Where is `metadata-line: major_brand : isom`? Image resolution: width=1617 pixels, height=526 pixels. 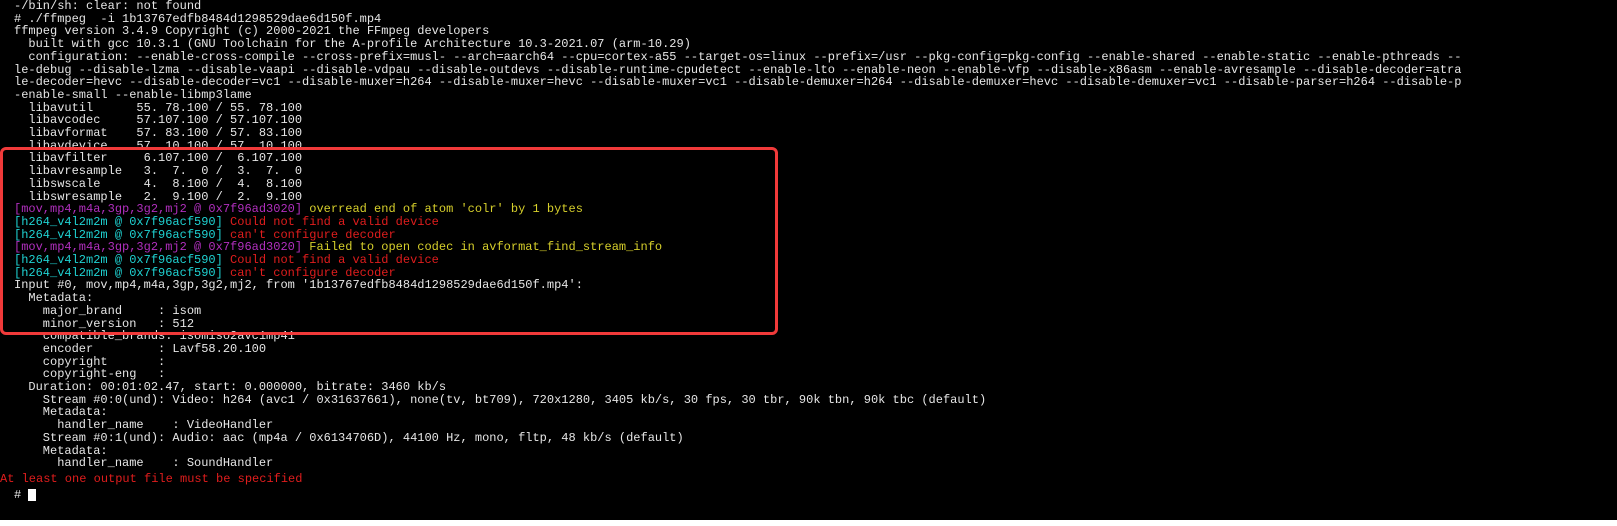
metadata-line: major_brand : isom is located at coordinates (108, 310).